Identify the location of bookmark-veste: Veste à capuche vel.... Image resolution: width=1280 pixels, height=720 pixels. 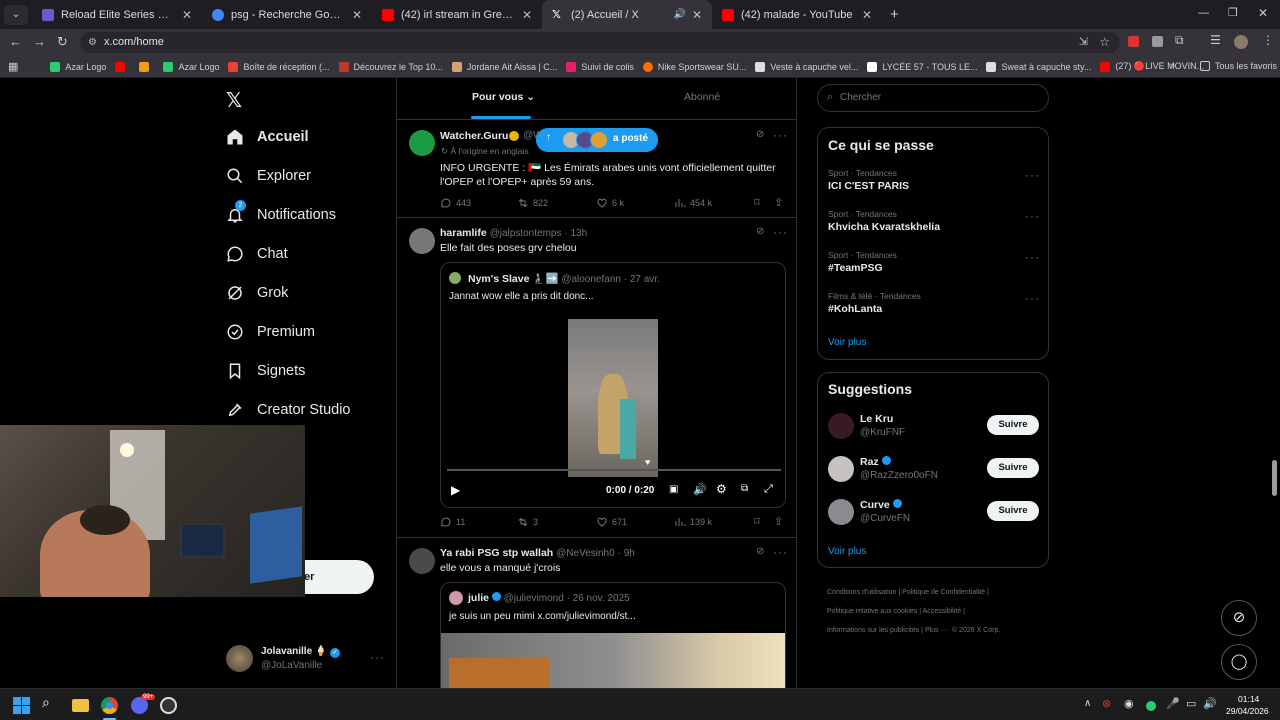
(806, 66).